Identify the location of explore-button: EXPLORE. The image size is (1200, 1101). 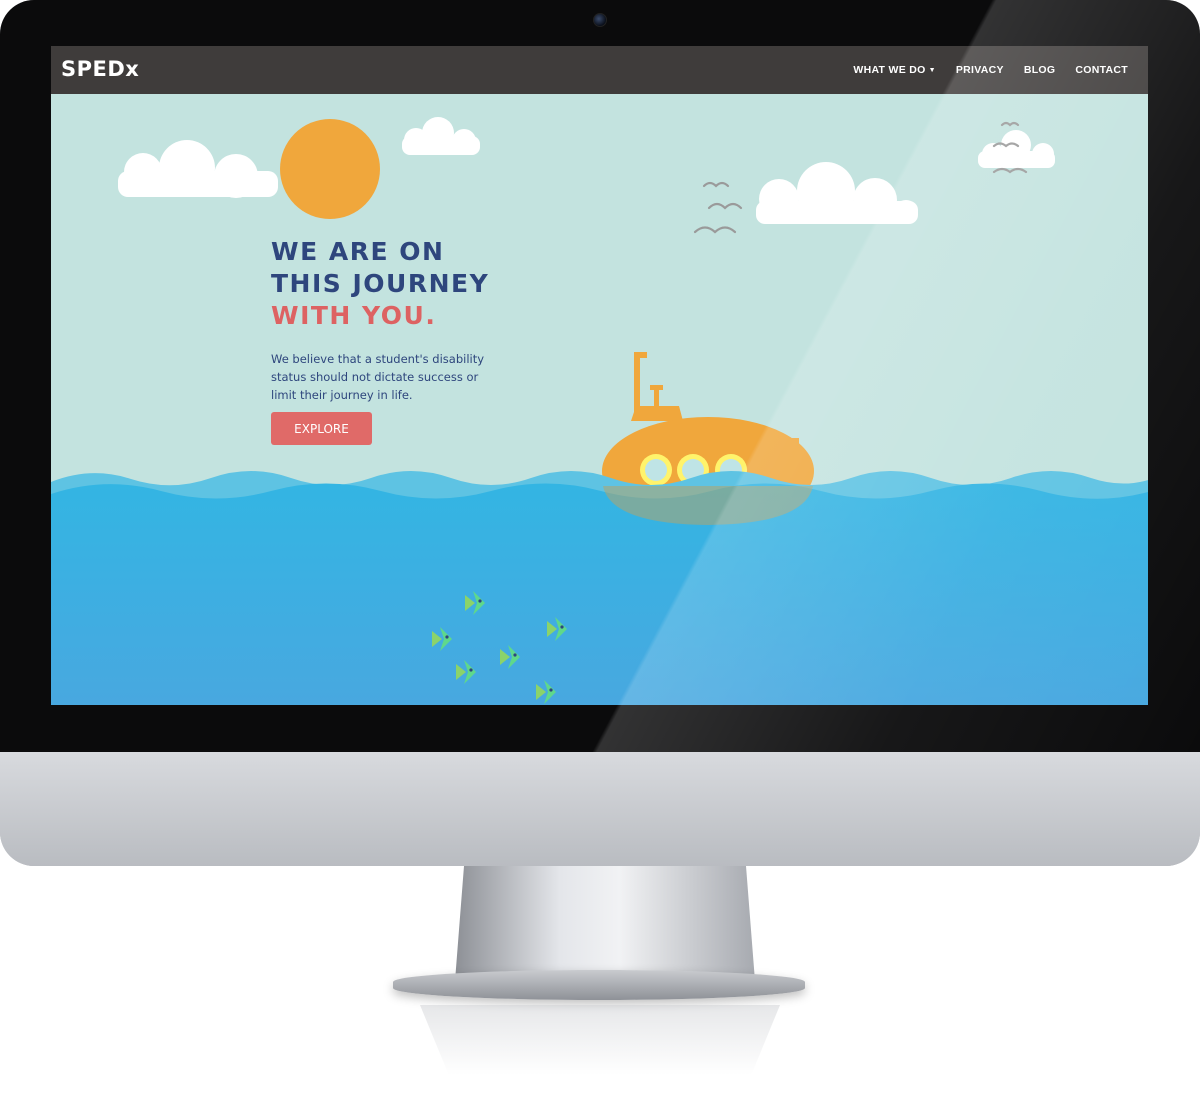
(321, 428).